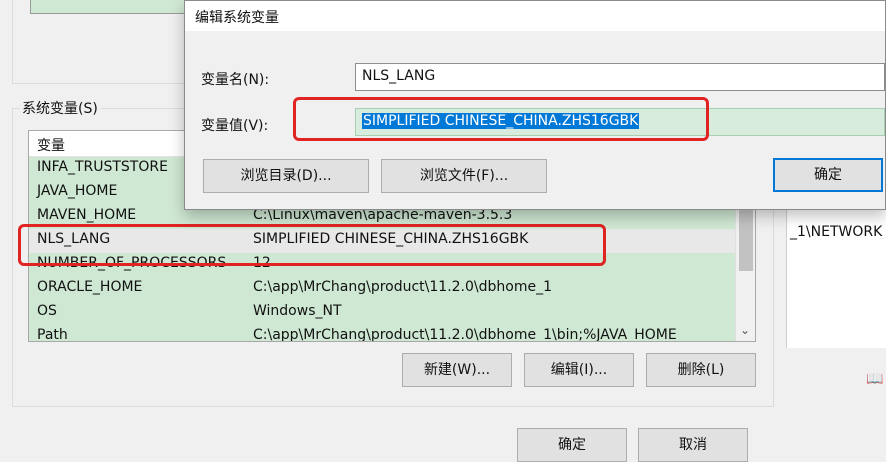  Describe the element at coordinates (235, 80) in the screenshot. I see `variable-name-label: 变量名(N):` at that location.